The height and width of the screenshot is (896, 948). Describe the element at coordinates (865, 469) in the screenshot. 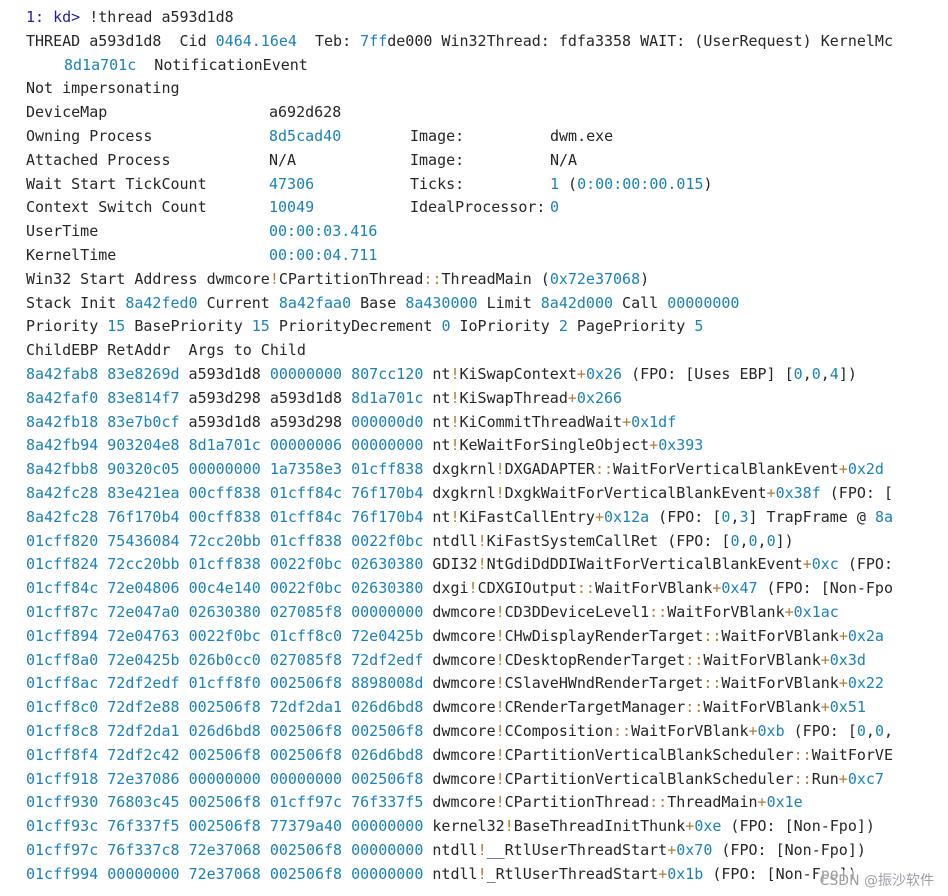

I see `numeric-value: 0x2d` at that location.